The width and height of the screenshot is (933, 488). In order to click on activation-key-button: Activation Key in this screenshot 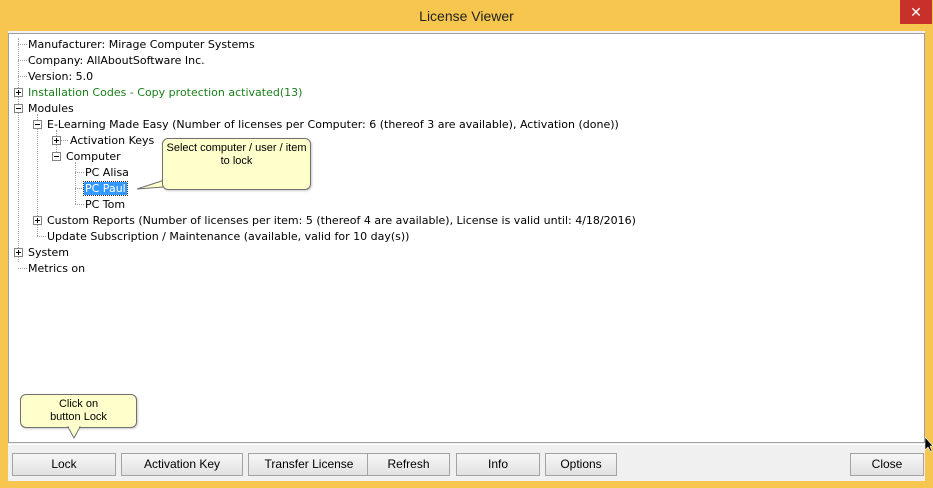, I will do `click(182, 464)`.